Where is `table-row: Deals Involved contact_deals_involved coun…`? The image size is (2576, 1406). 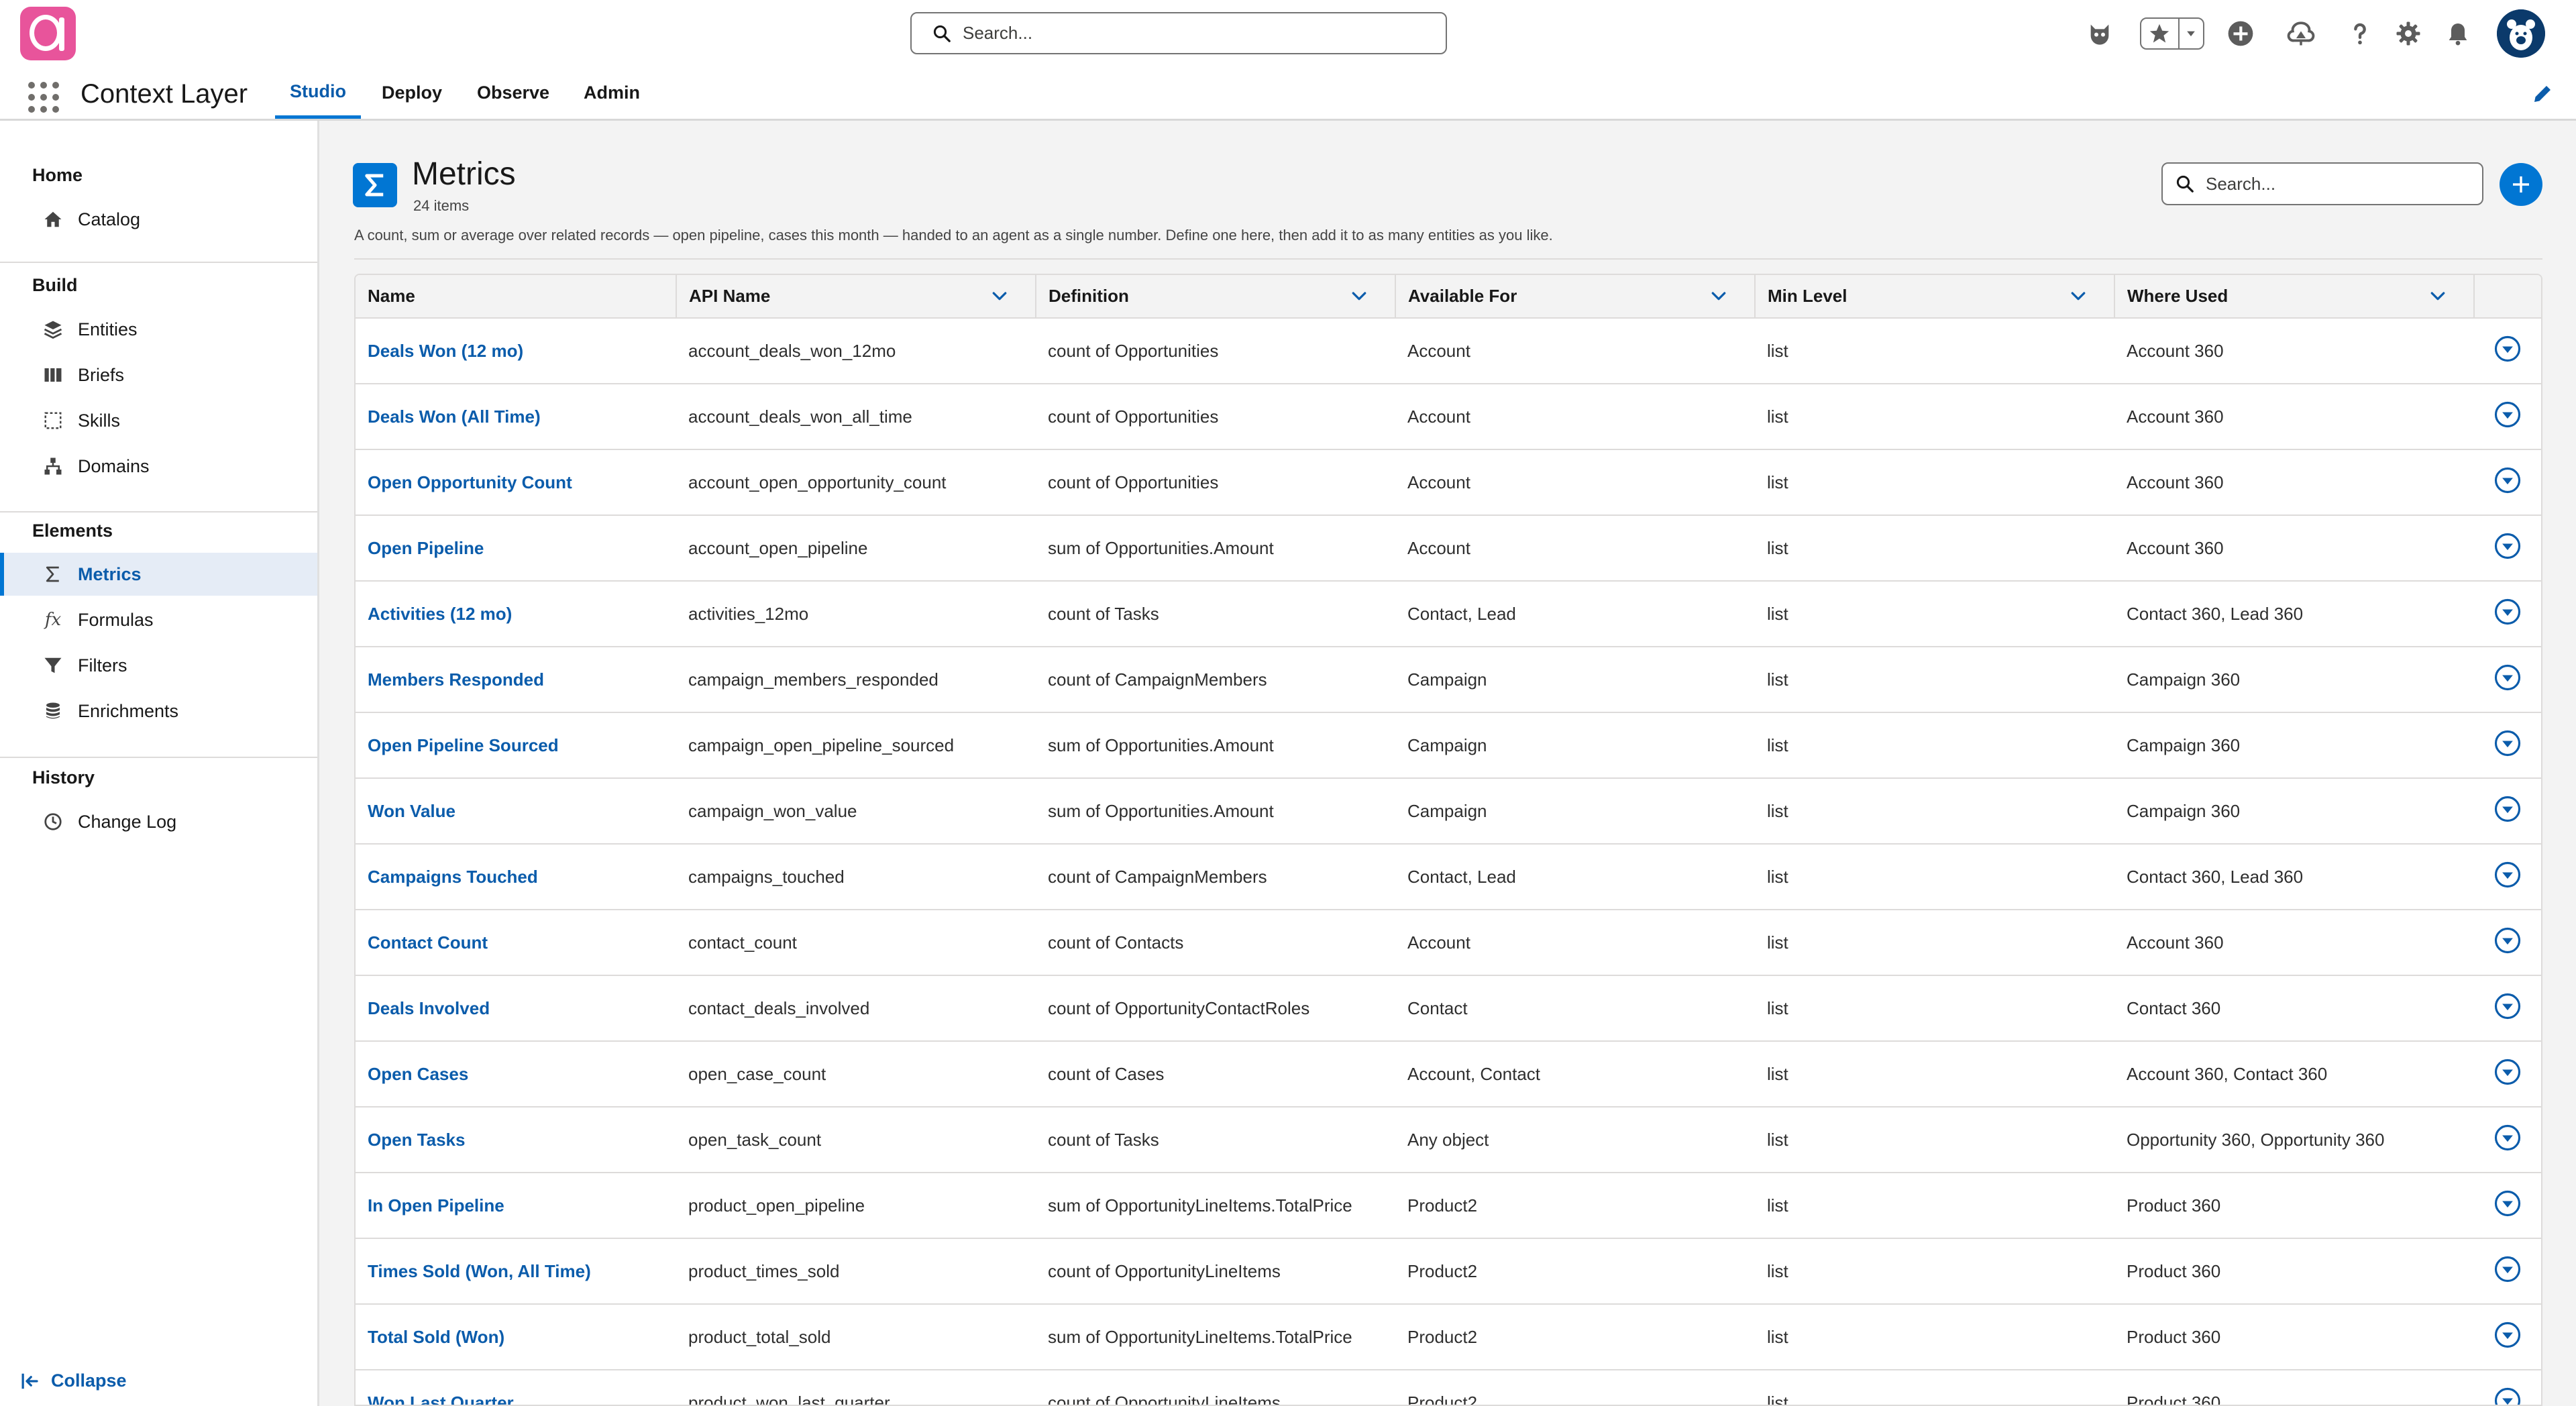
table-row: Deals Involved contact_deals_involved coun… is located at coordinates (1448, 1008).